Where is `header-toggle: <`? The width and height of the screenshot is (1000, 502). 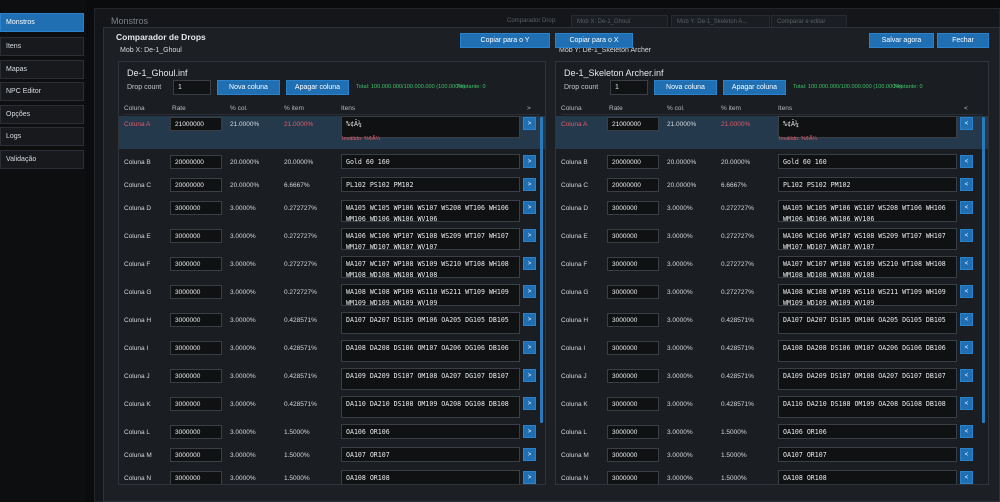
header-toggle: < is located at coordinates (966, 108).